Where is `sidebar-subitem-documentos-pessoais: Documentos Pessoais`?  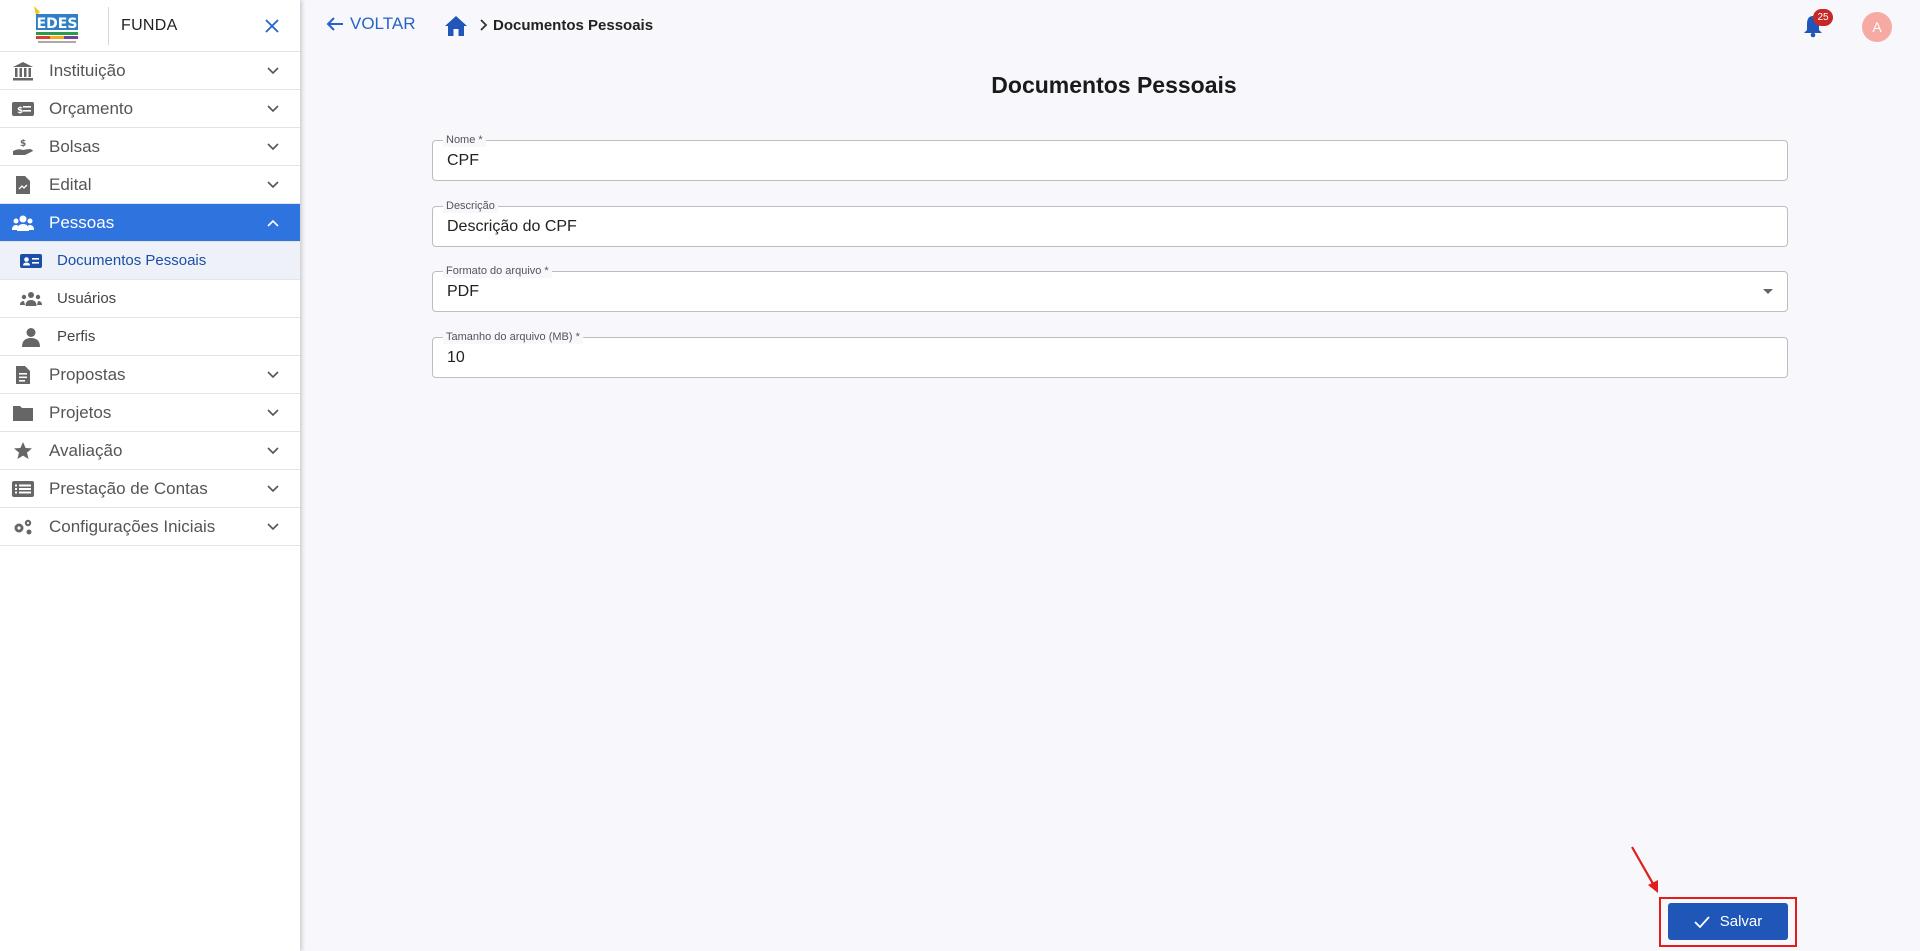 sidebar-subitem-documentos-pessoais: Documentos Pessoais is located at coordinates (150, 261).